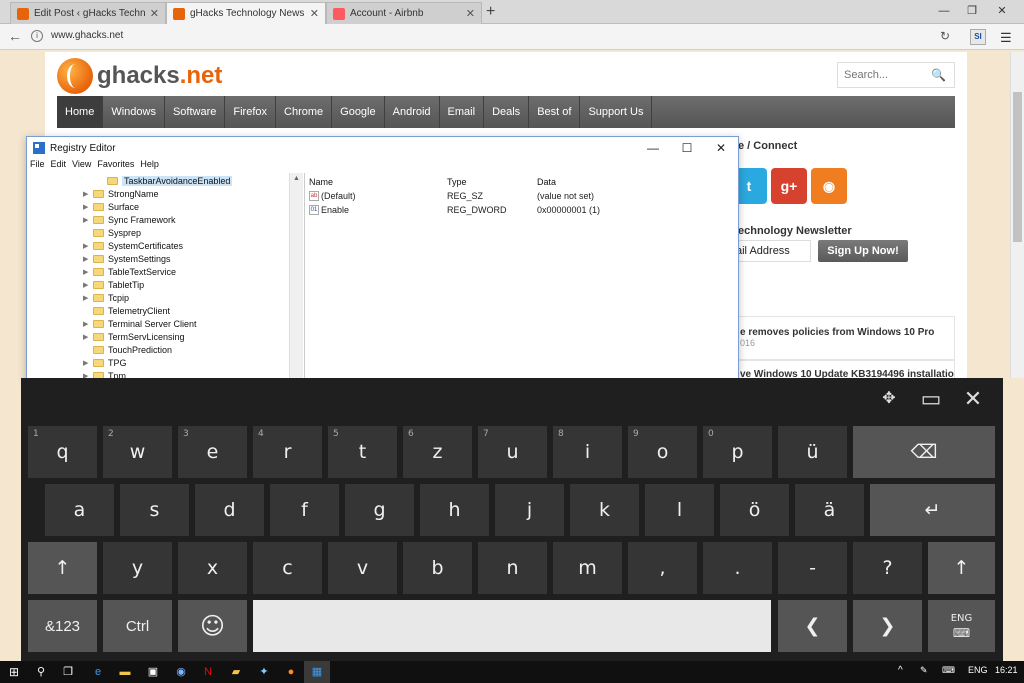 The image size is (1024, 683). Describe the element at coordinates (512, 626) in the screenshot. I see `space-bar` at that location.